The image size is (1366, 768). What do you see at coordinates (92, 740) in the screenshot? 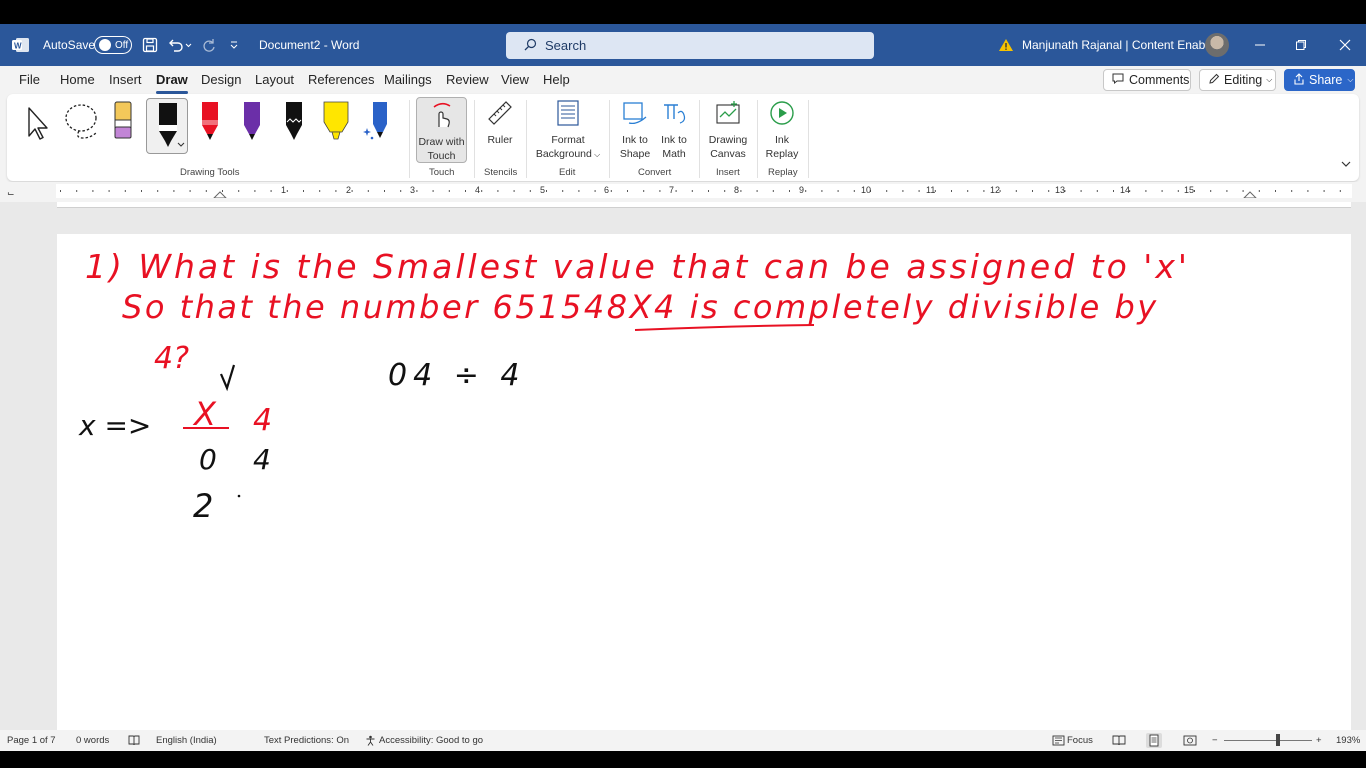
I see `word-count: 0 words` at bounding box center [92, 740].